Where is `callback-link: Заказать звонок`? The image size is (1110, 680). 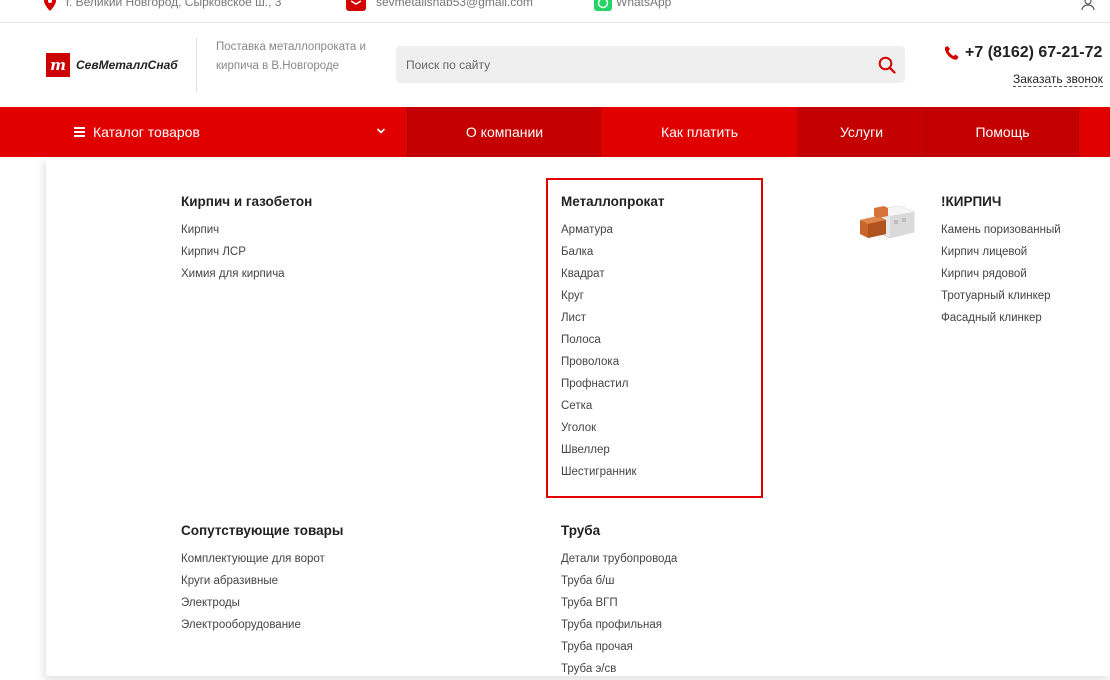
callback-link: Заказать звонок is located at coordinates (1058, 79).